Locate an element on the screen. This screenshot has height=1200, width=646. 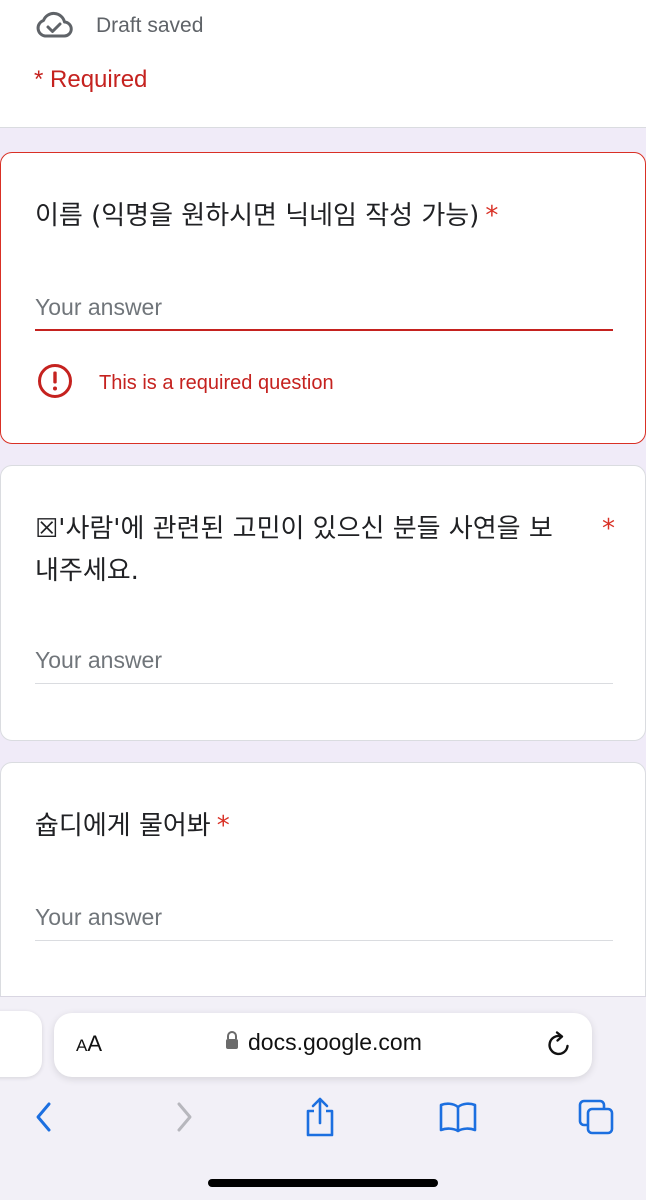
required-note: * Required is located at coordinates (91, 79).